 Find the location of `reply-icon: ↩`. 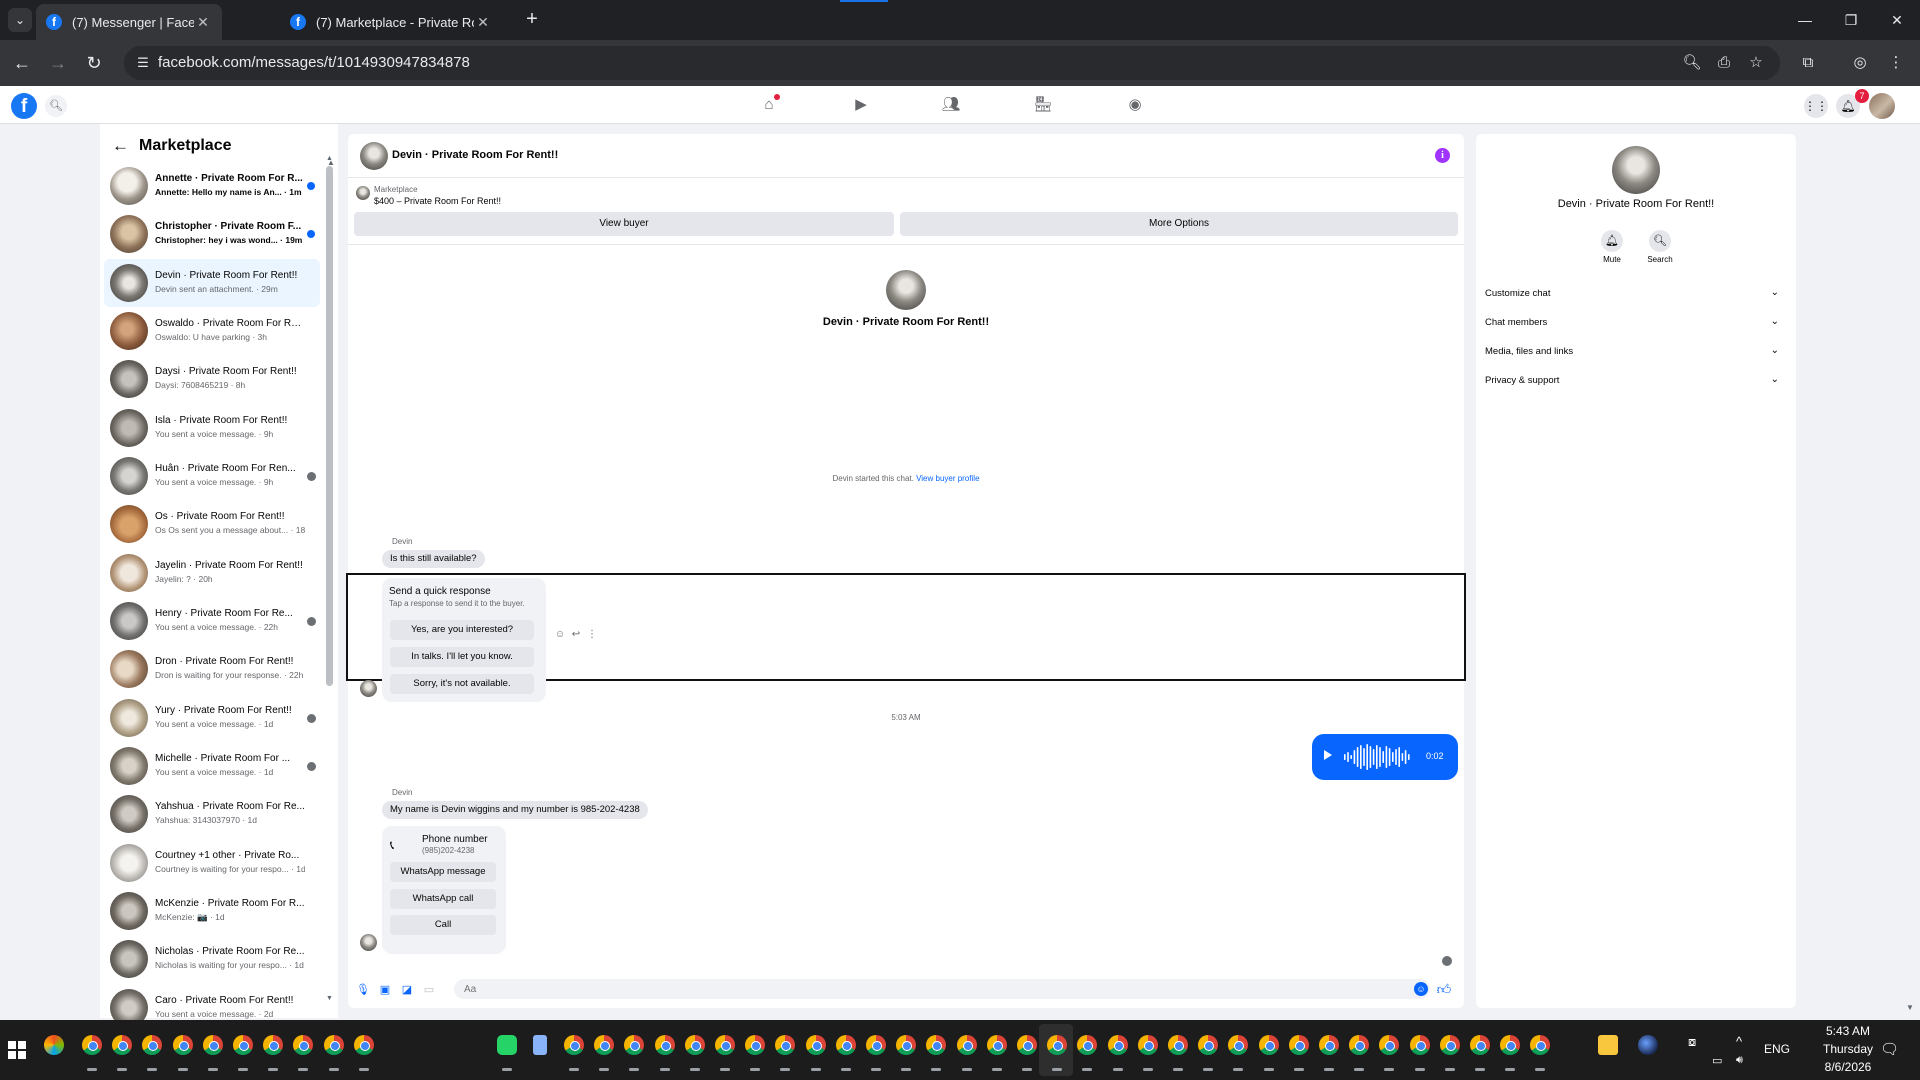

reply-icon: ↩ is located at coordinates (576, 635).